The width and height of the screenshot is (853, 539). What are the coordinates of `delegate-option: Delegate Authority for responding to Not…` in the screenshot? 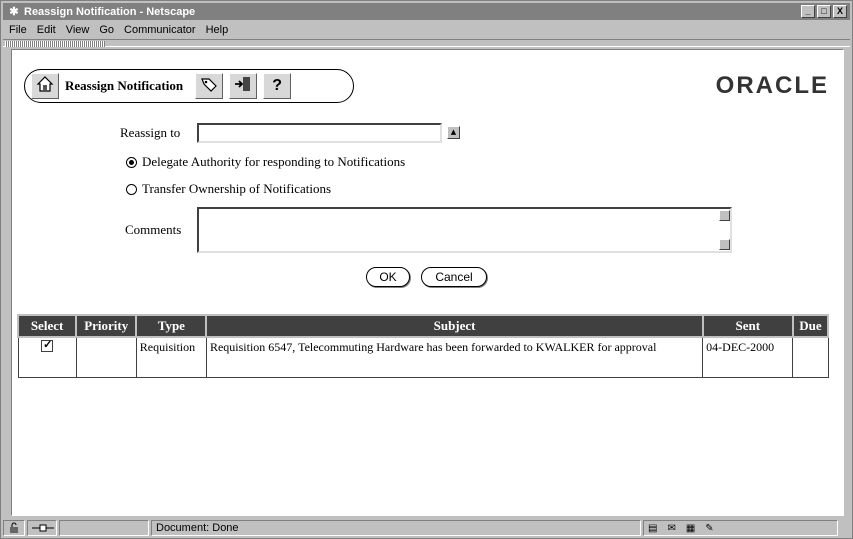 It's located at (265, 162).